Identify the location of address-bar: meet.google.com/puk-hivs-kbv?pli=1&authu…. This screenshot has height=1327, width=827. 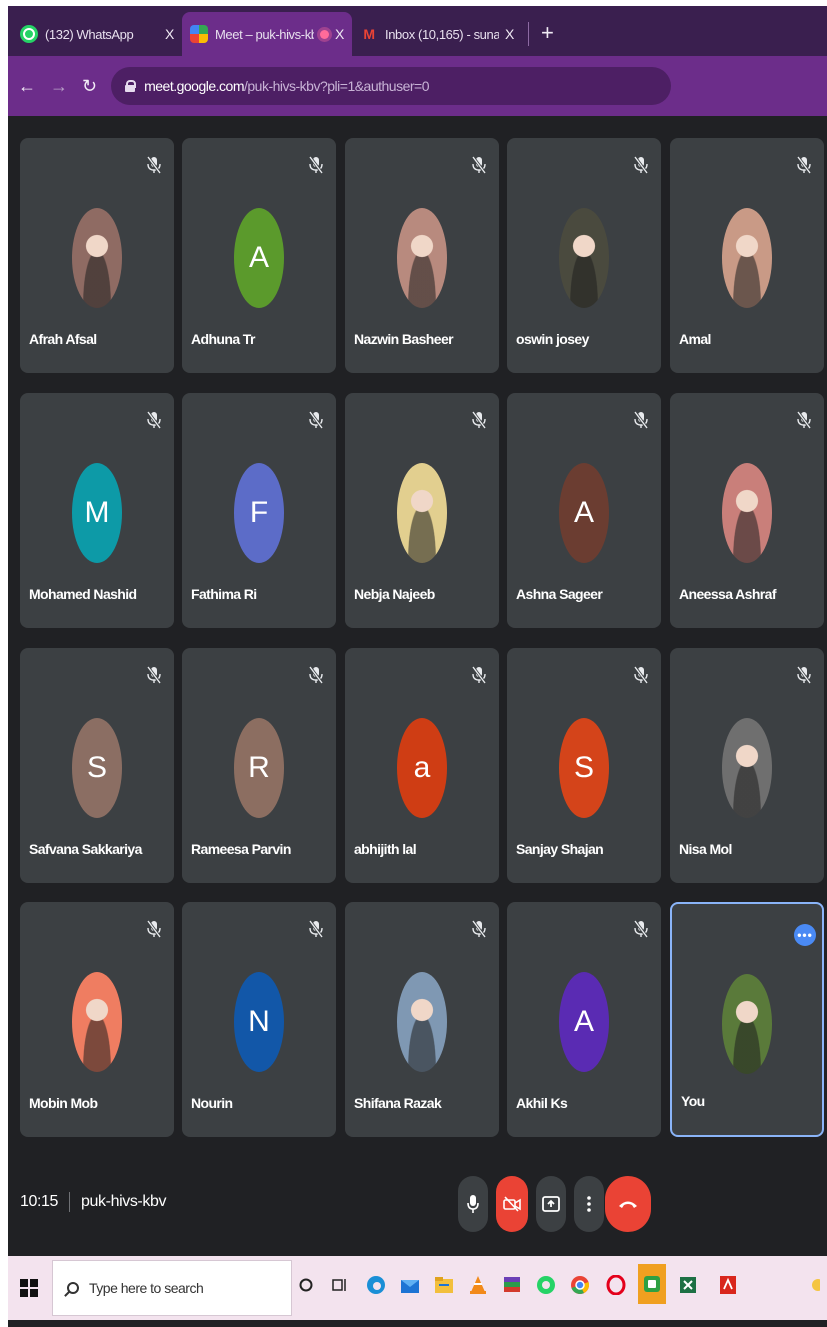
(391, 86).